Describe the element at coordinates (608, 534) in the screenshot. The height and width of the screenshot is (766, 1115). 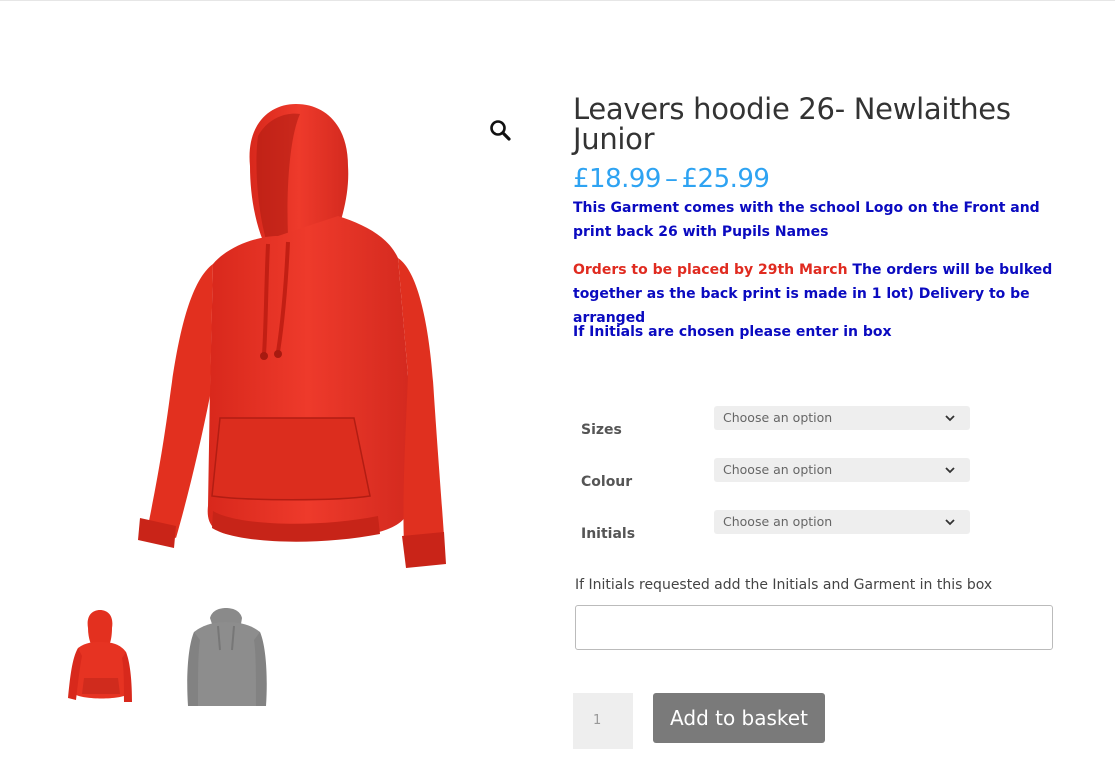
I see `initials-label: Initials` at that location.